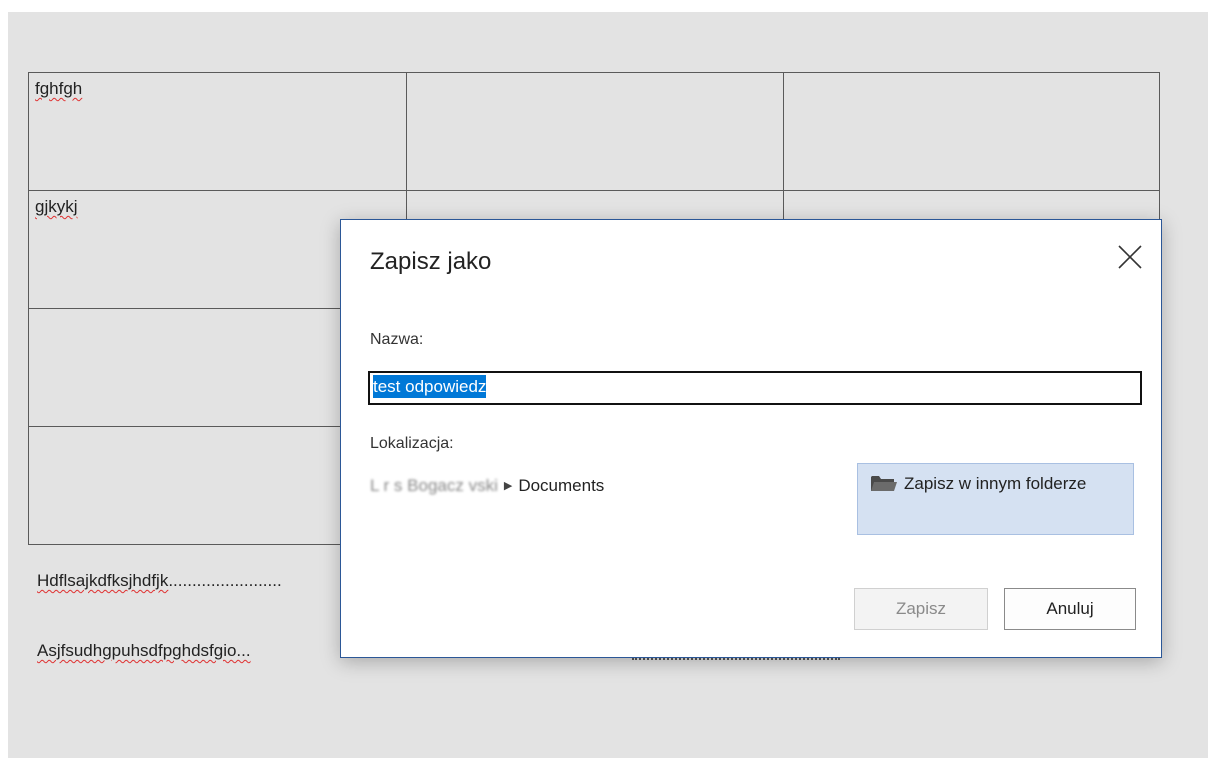 The width and height of the screenshot is (1208, 758). What do you see at coordinates (103, 580) in the screenshot?
I see `paragraph-text: Hdflsajkdfksjhdfjk` at bounding box center [103, 580].